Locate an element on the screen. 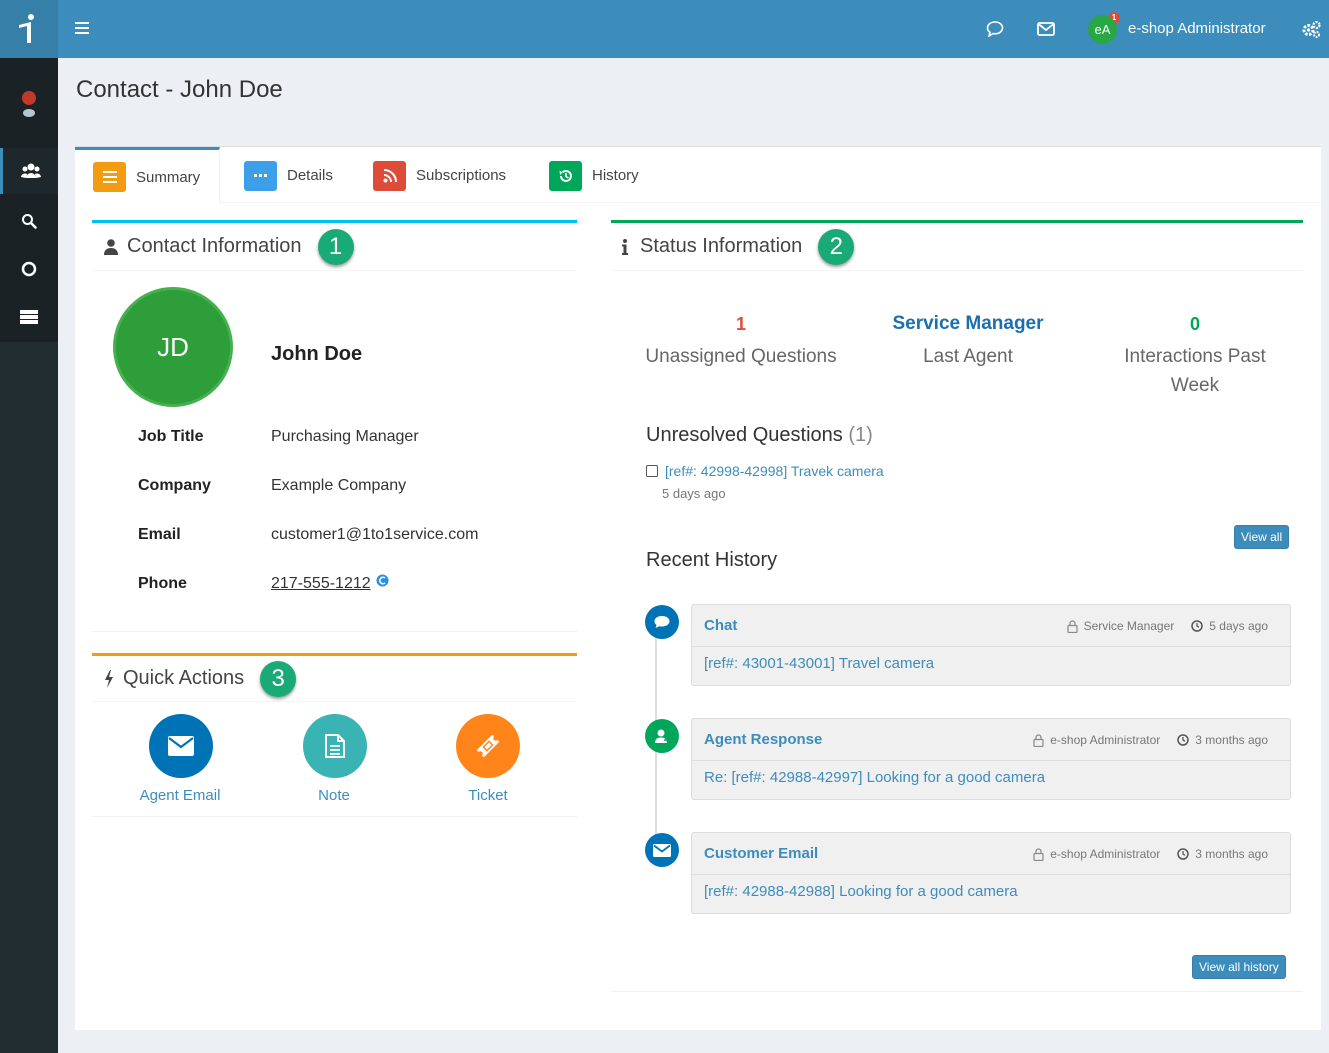  quick-actions-header: Quick Actions 3 is located at coordinates (334, 679).